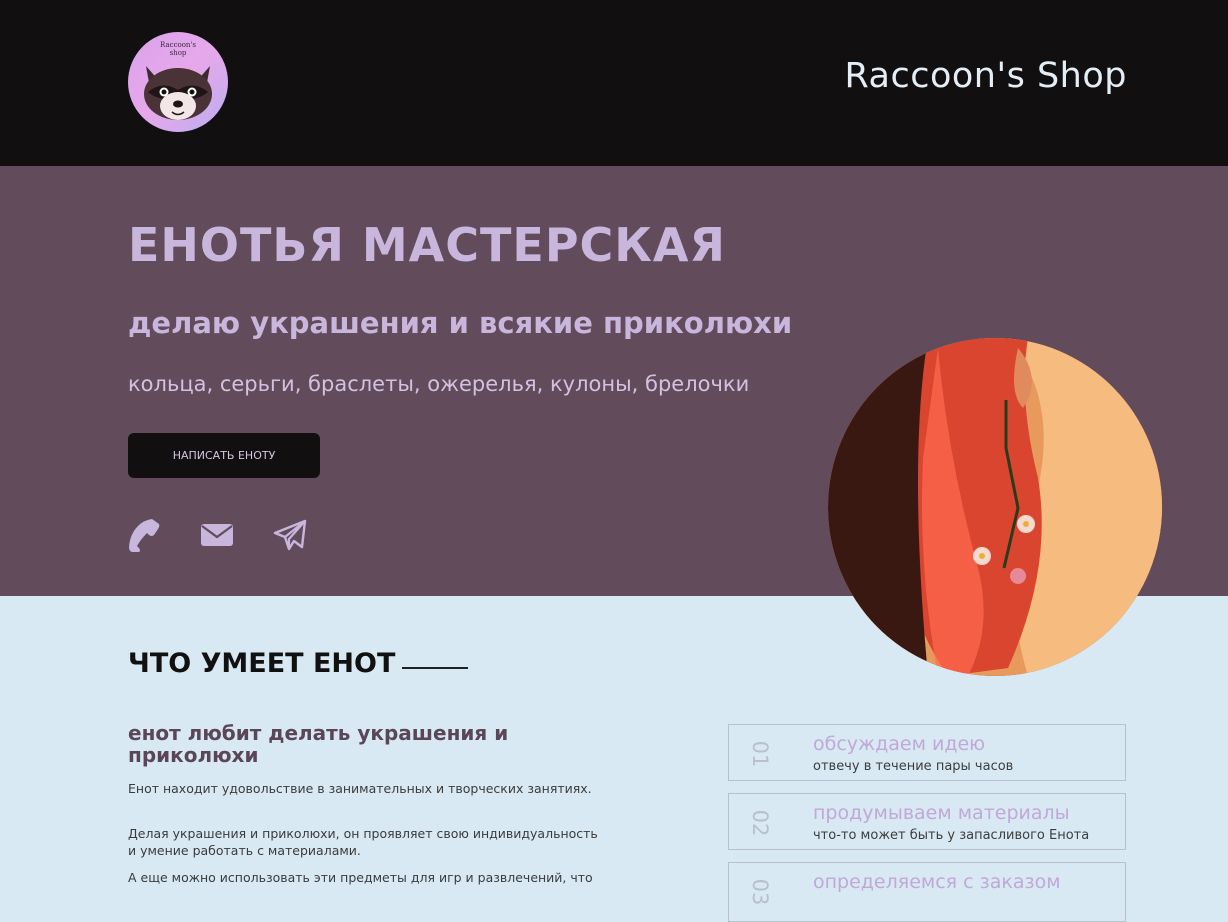  I want to click on mail-icon, so click(217, 535).